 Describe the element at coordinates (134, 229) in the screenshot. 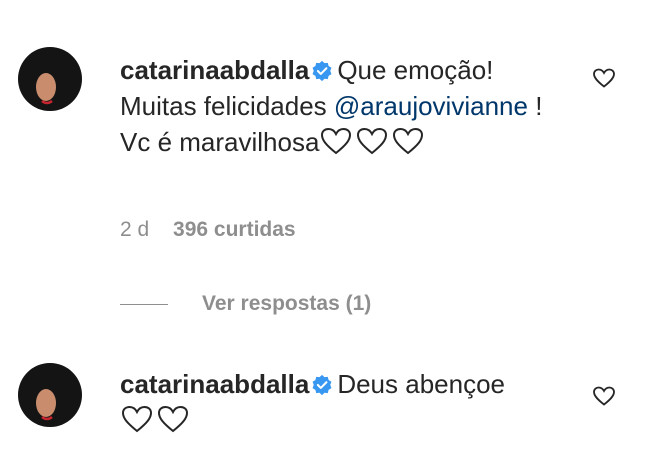

I see `timestamp: 2 d` at that location.